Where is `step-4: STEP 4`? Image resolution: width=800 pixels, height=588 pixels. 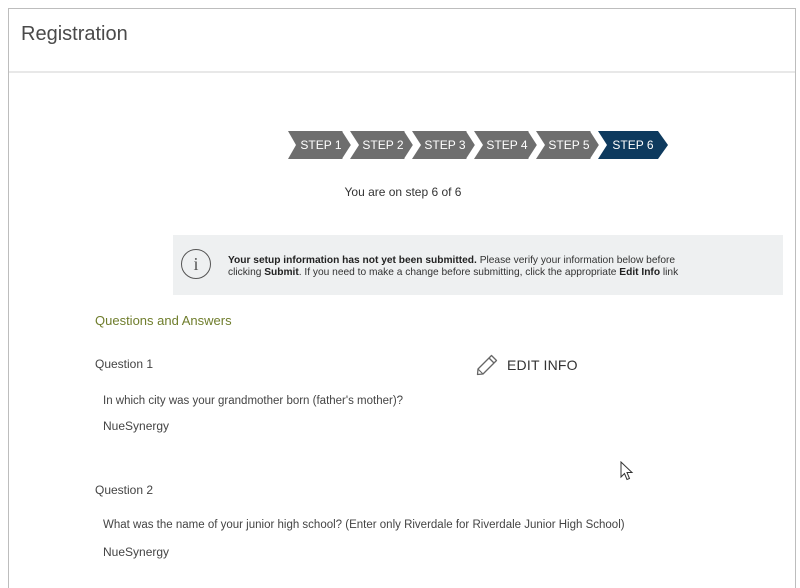 step-4: STEP 4 is located at coordinates (506, 145).